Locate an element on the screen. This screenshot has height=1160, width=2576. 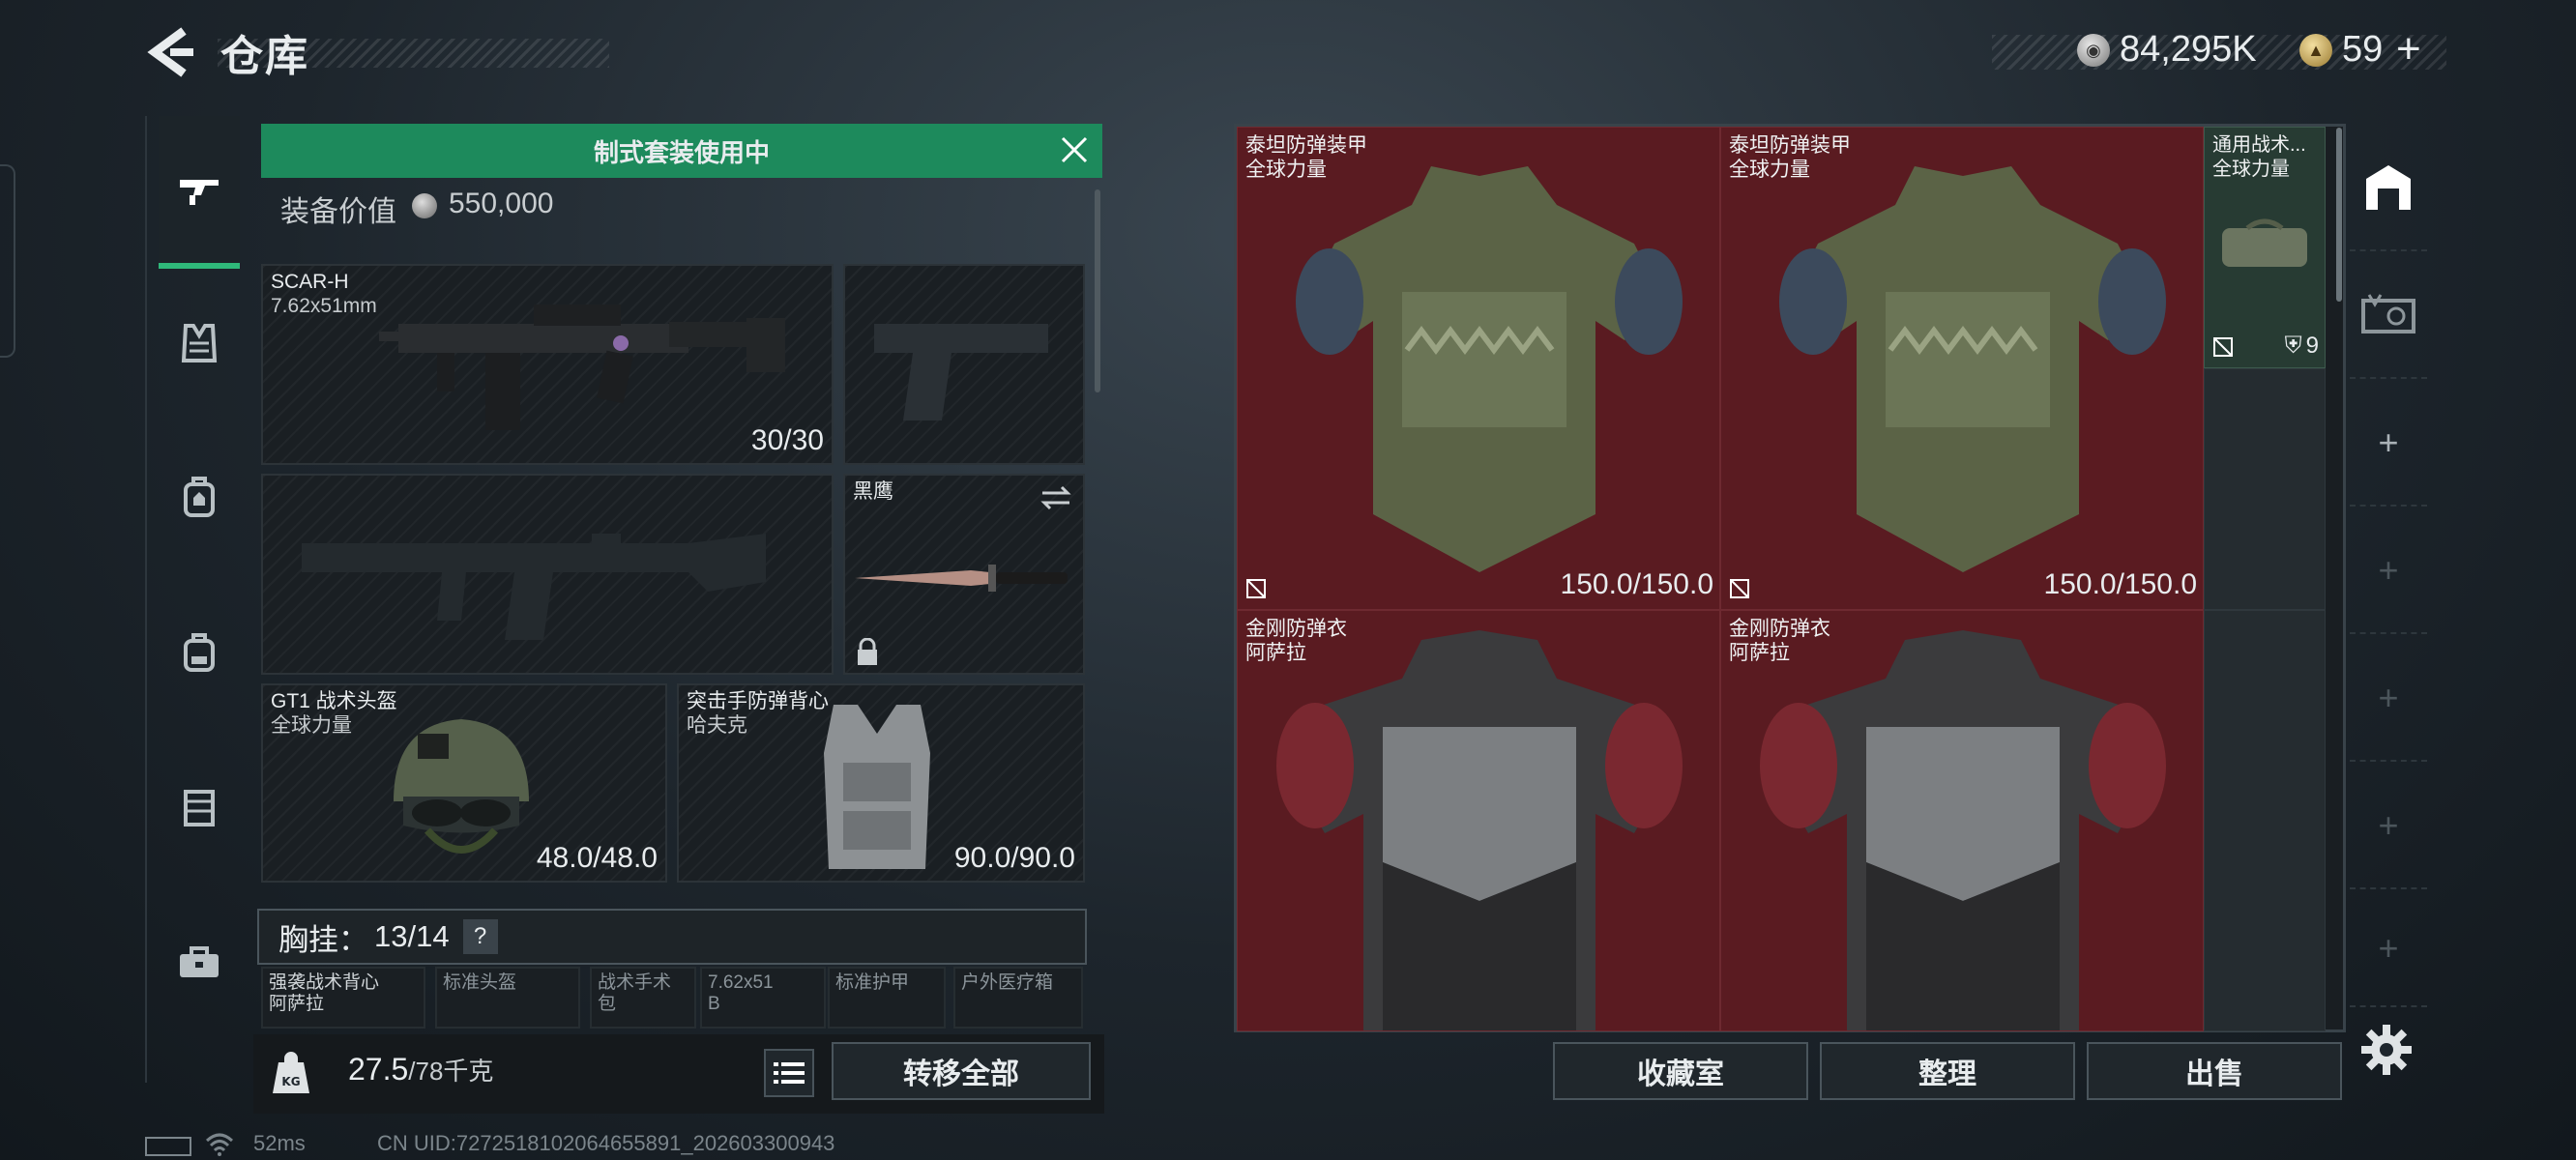
mini-slot-4: 7.62x51 B is located at coordinates (763, 998).